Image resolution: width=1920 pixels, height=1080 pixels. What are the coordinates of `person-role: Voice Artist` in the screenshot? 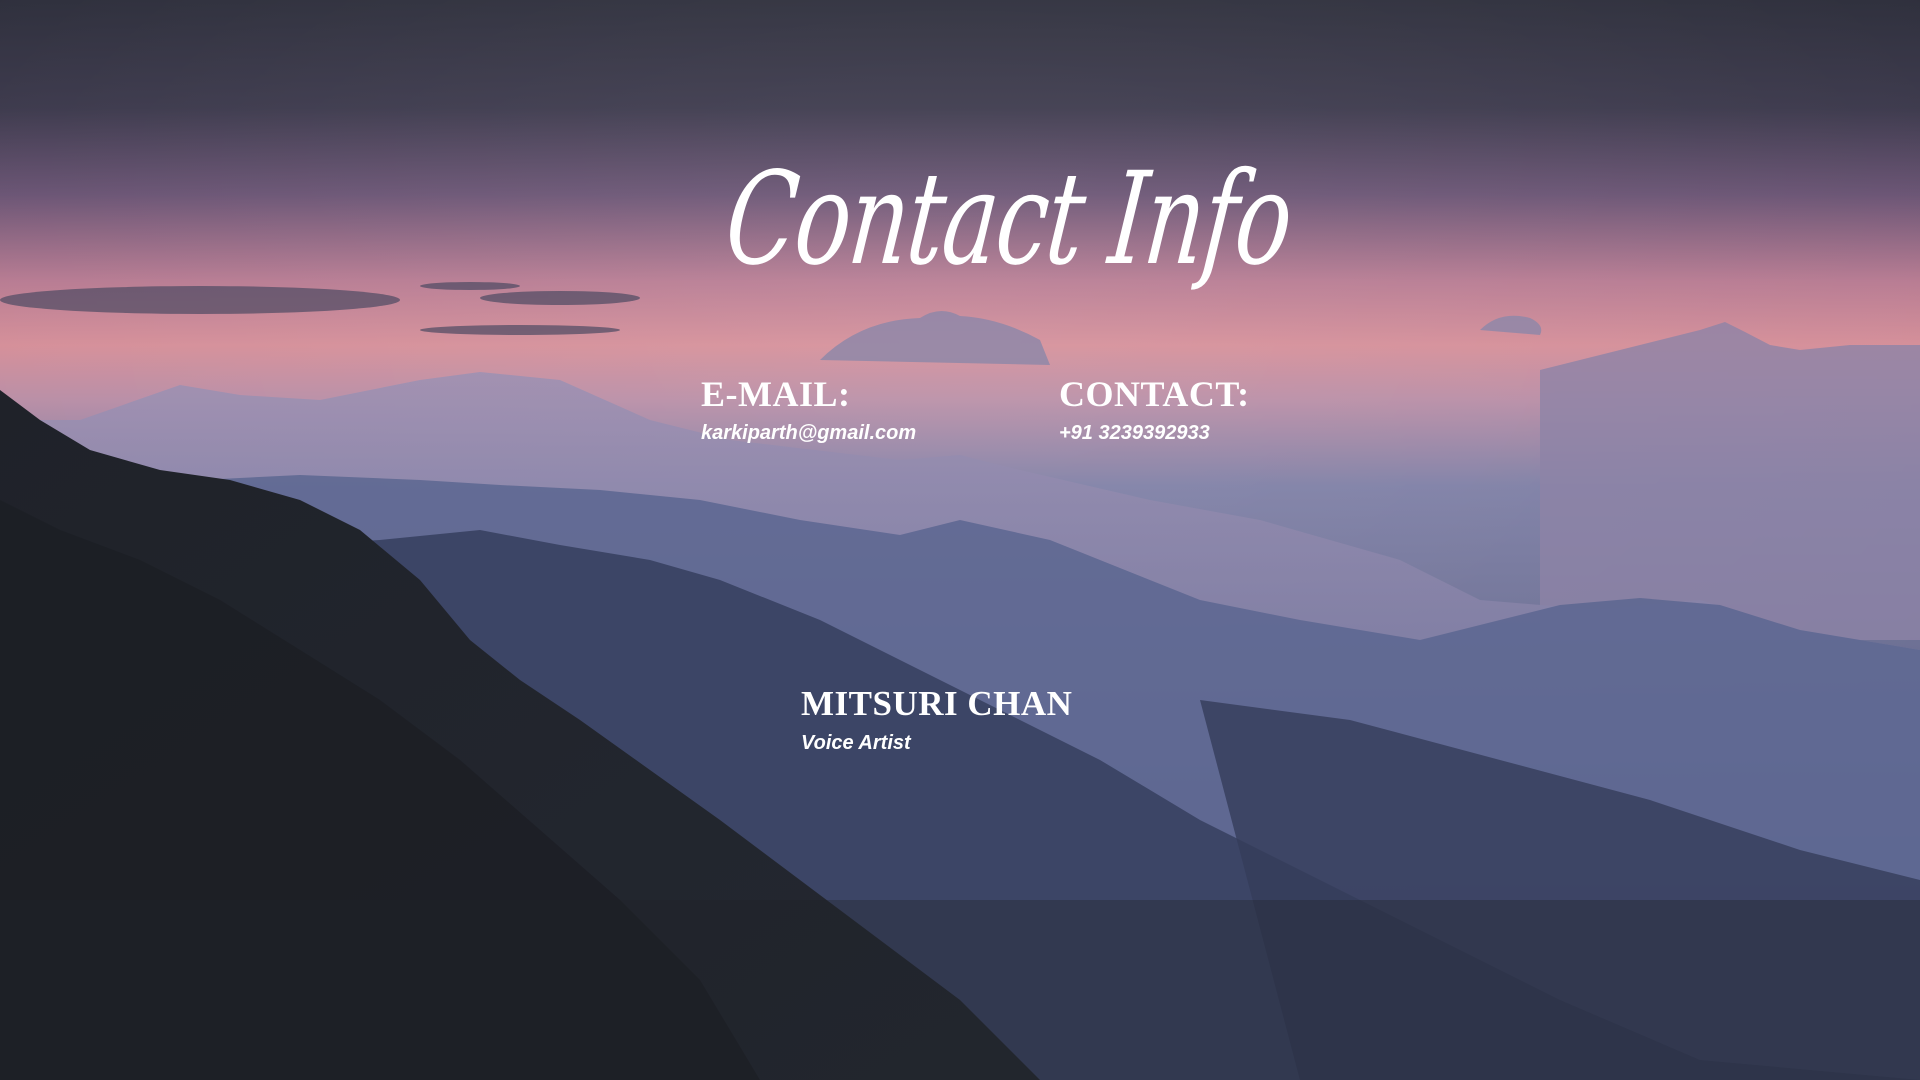 It's located at (856, 743).